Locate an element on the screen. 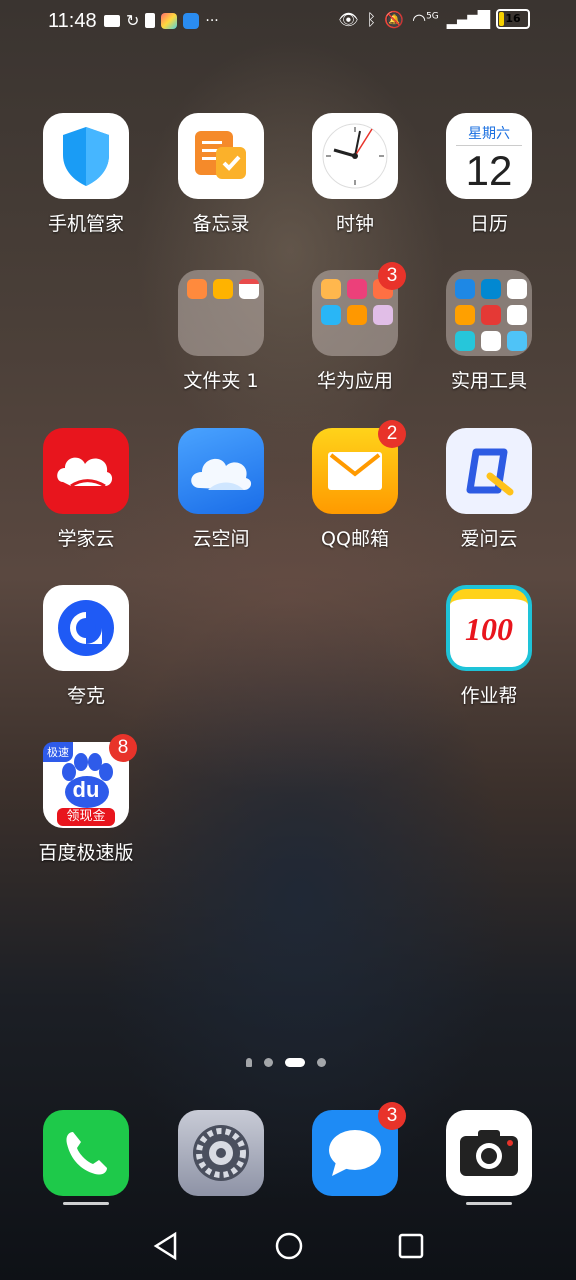 This screenshot has height=1280, width=576. app-calendar: 星期六 12 日历 is located at coordinates (489, 174).